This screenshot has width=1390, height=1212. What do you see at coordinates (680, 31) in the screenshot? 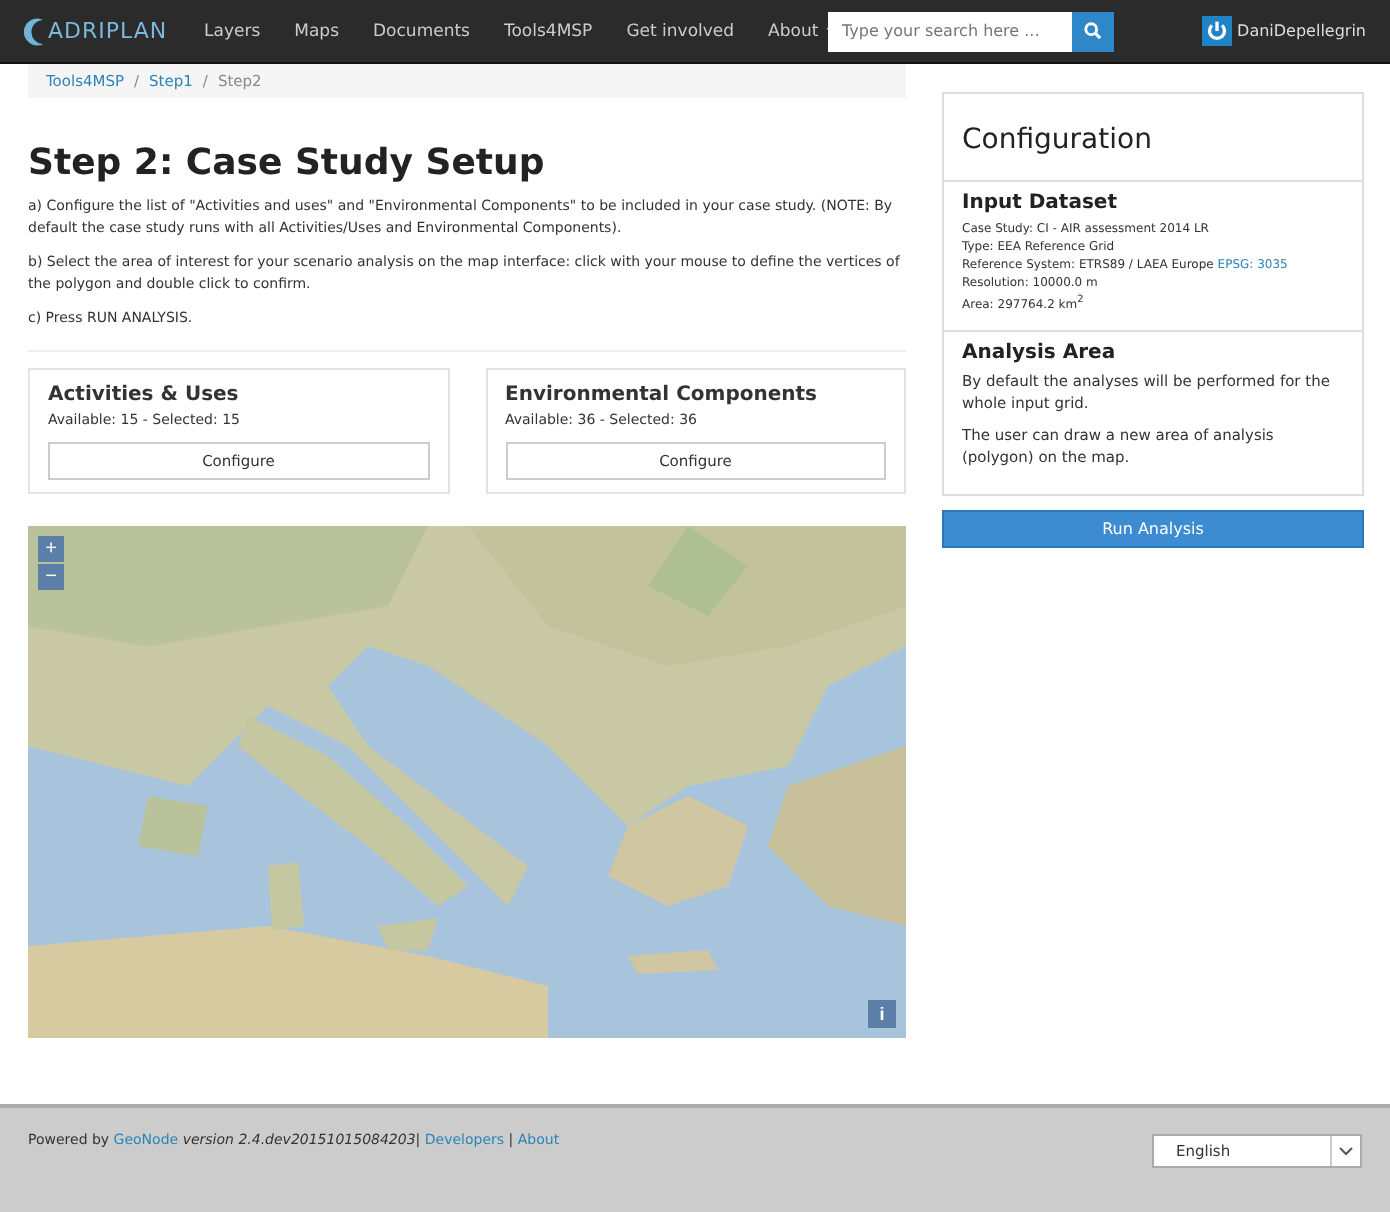
I see `nav-link: Get involved` at bounding box center [680, 31].